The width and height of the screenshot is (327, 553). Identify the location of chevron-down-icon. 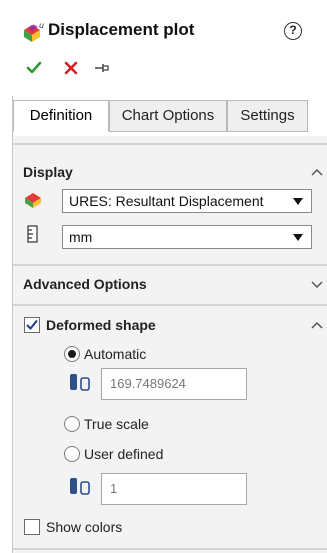
(317, 285).